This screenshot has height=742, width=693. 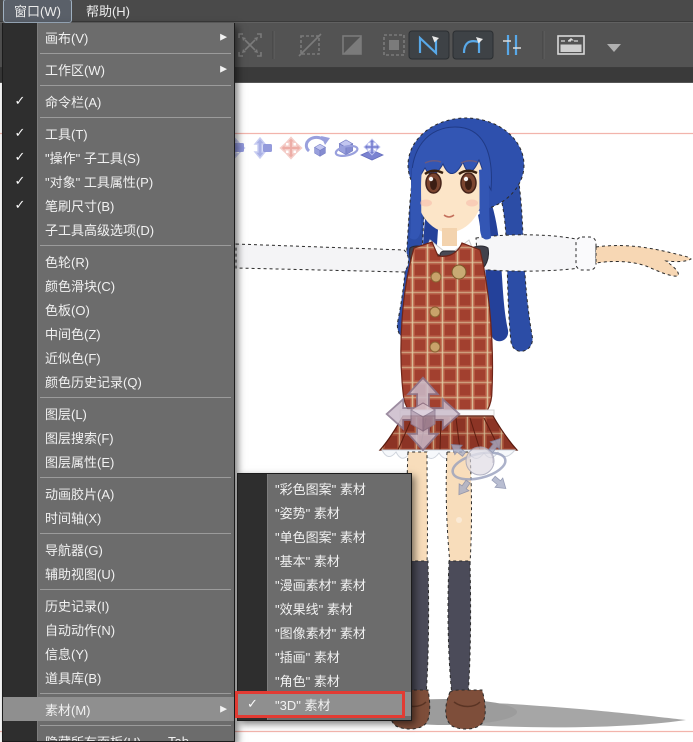 I want to click on window-menu-item: 自动动作(N), so click(x=118, y=629).